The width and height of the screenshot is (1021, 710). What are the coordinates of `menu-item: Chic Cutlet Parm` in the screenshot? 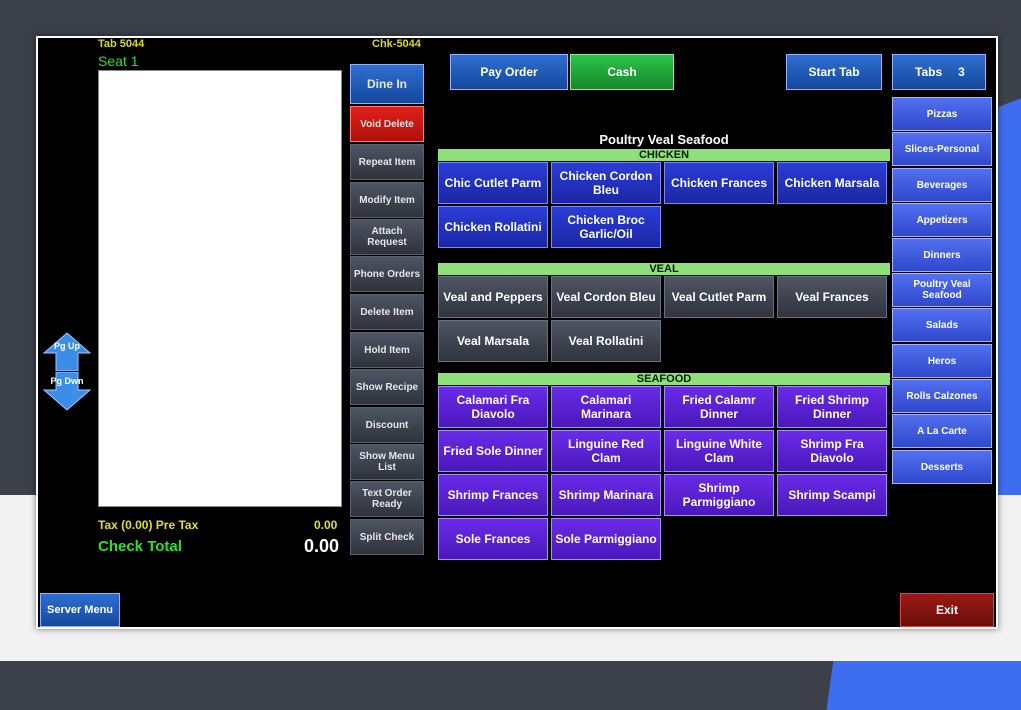 It's located at (493, 183).